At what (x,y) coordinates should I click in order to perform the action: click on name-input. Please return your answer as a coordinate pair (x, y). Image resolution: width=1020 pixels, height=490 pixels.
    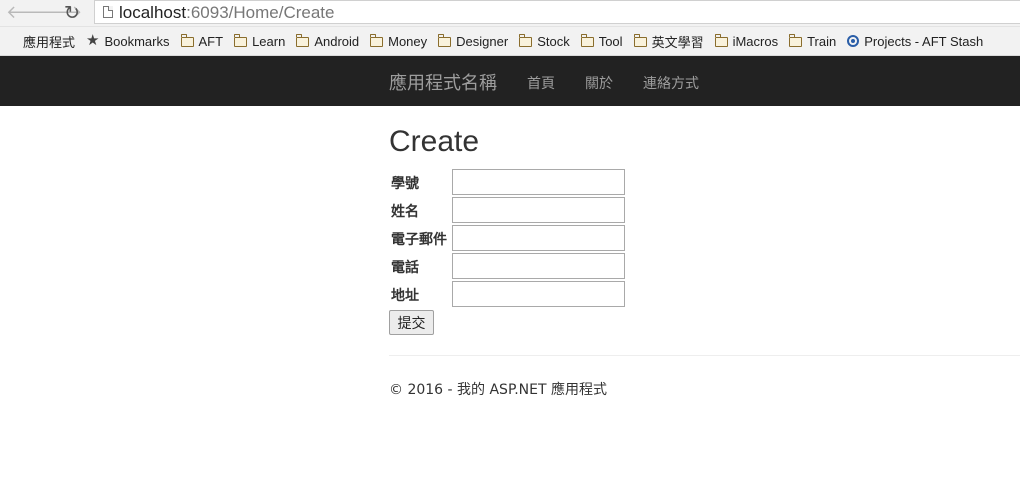
    Looking at the image, I should click on (538, 210).